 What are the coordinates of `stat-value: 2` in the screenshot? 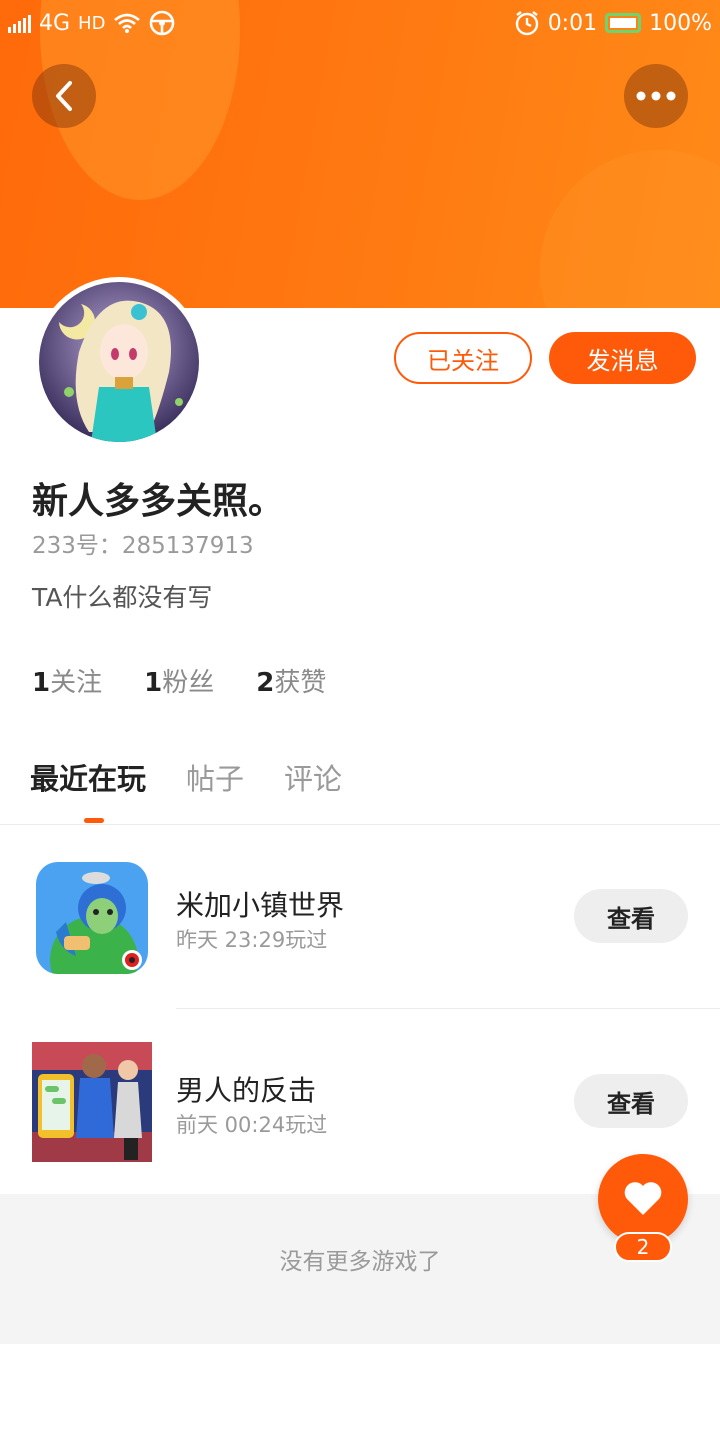 It's located at (265, 683).